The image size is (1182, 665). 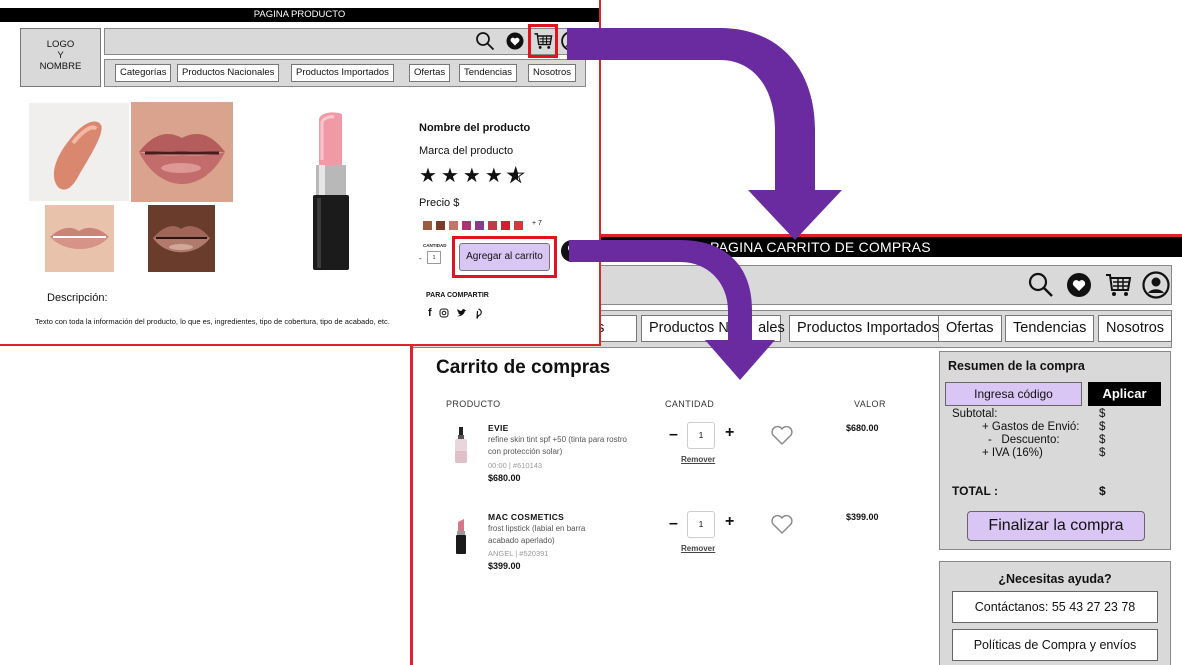 What do you see at coordinates (672, 310) in the screenshot?
I see `arrow-to-cart-items` at bounding box center [672, 310].